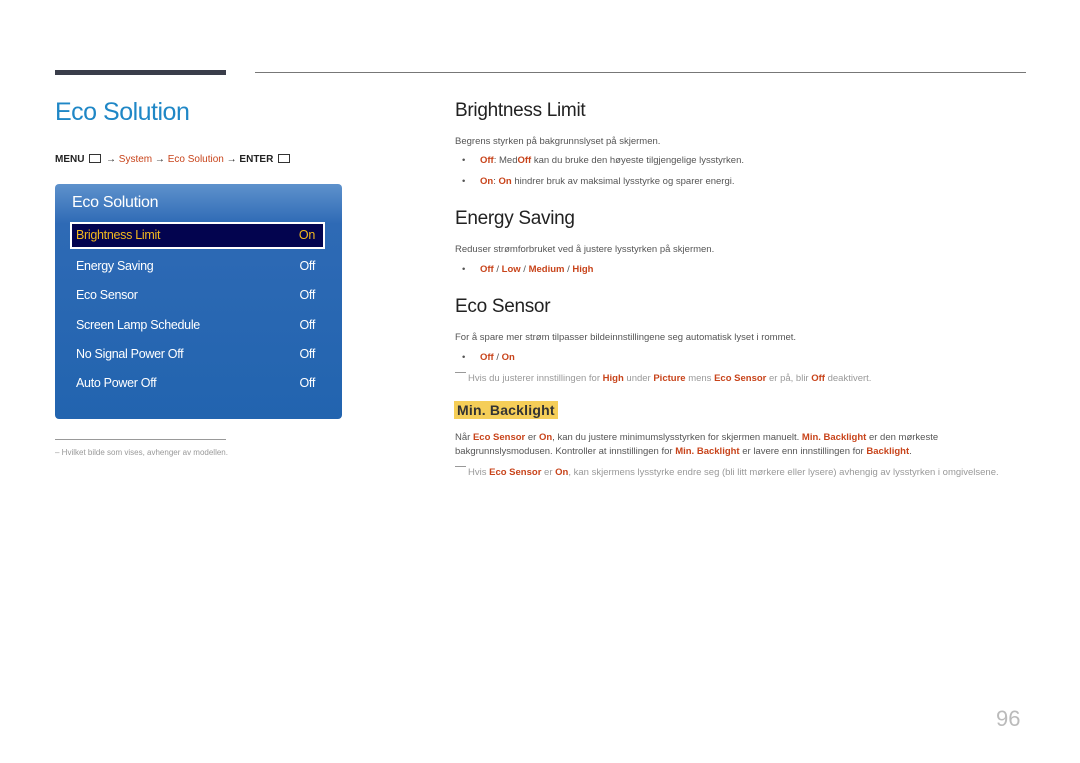  I want to click on menu-label: MENU, so click(70, 159).